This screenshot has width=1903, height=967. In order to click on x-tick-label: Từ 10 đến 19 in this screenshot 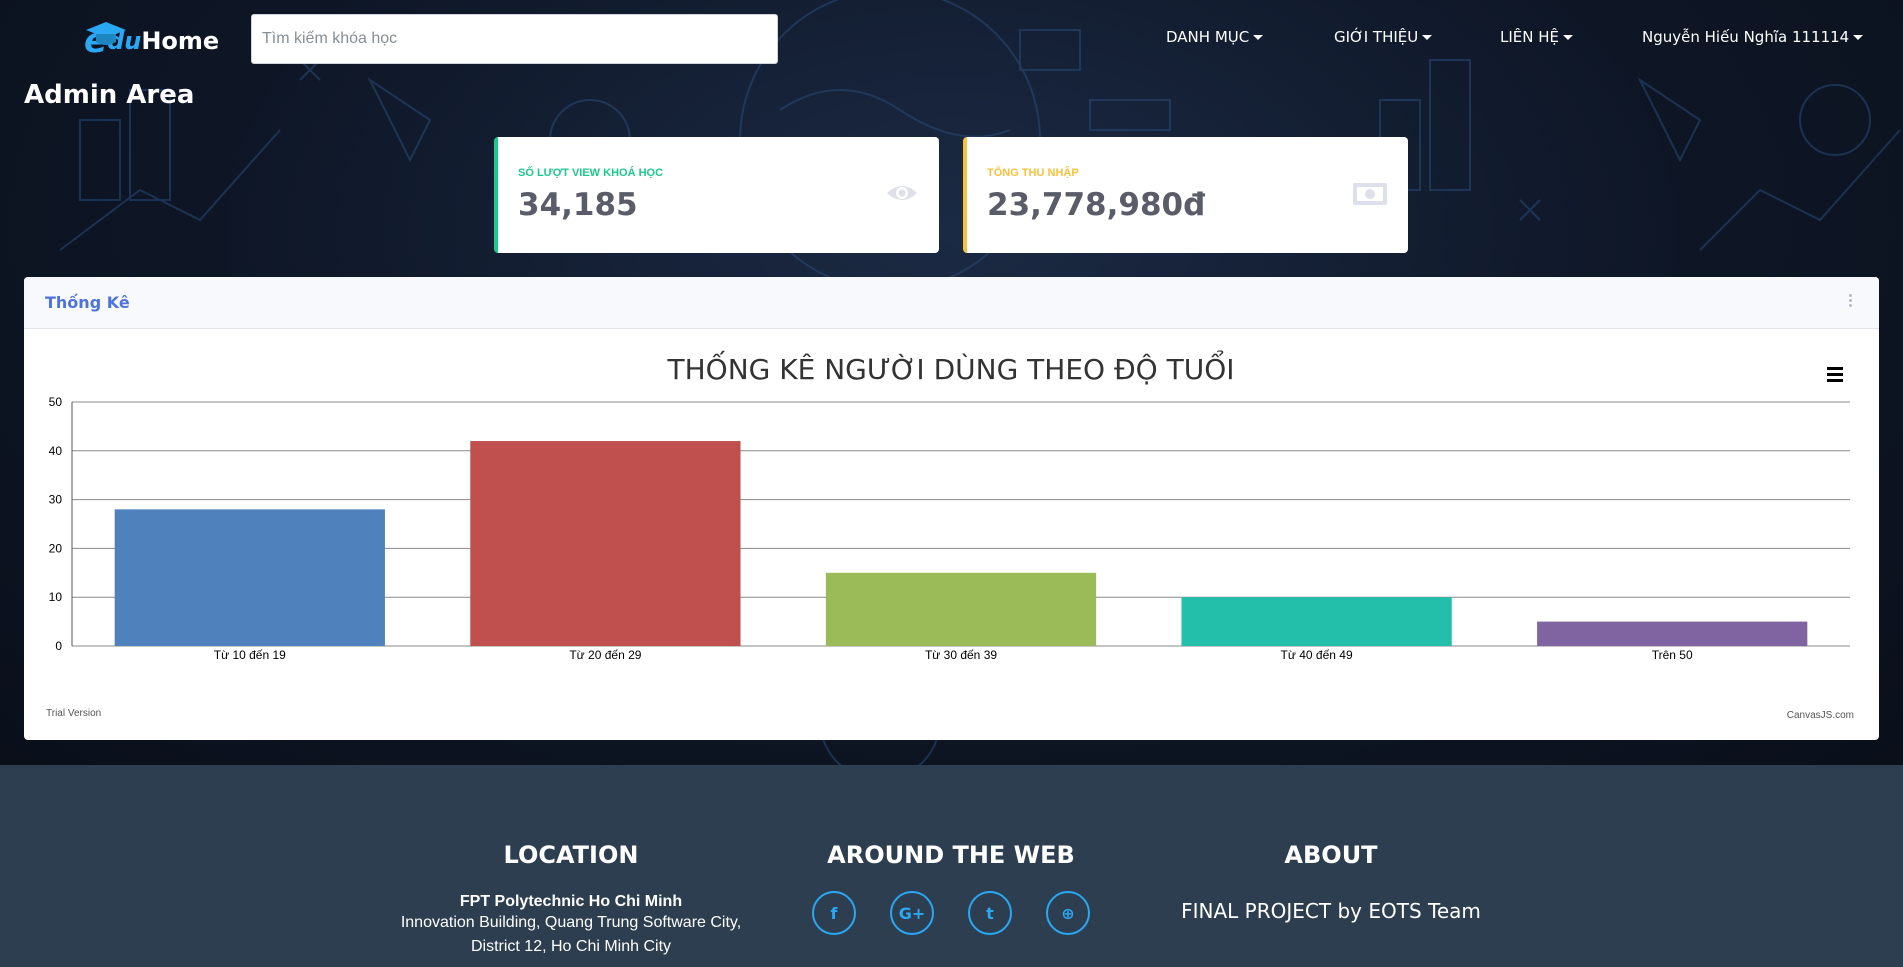, I will do `click(250, 655)`.